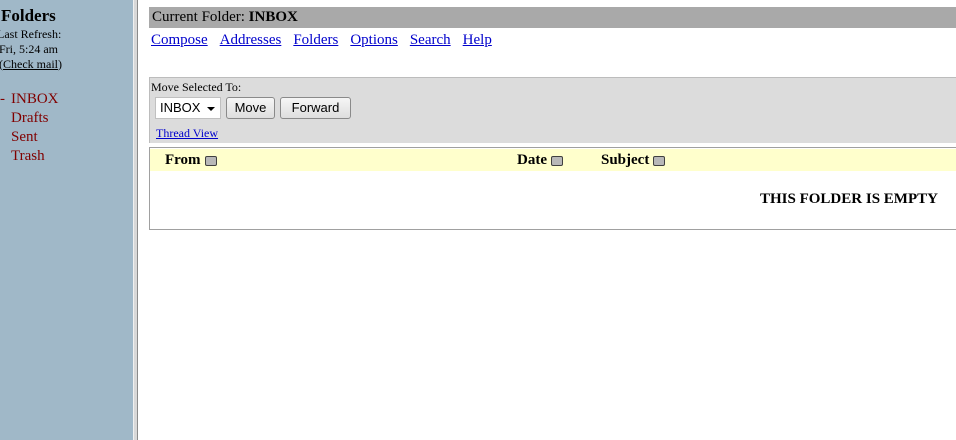 This screenshot has height=440, width=956. I want to click on check-mail-wrapper: (Check mail), so click(31, 64).